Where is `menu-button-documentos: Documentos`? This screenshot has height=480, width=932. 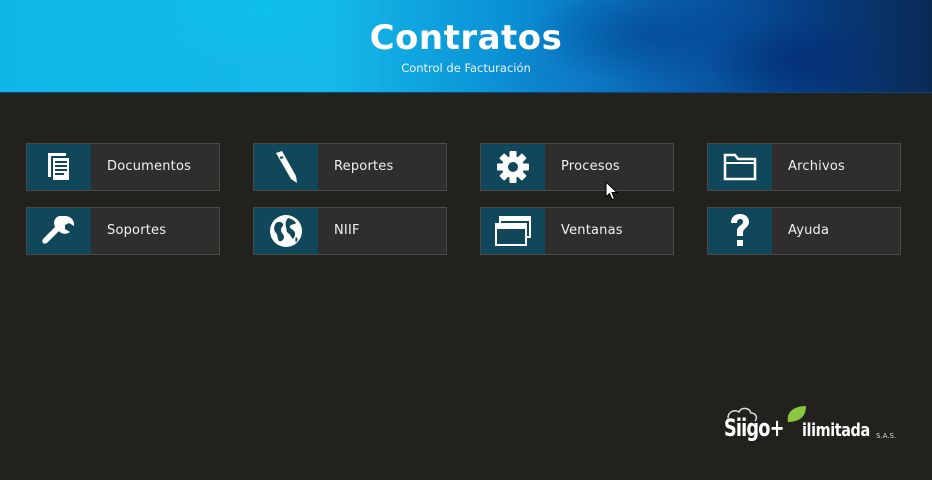
menu-button-documentos: Documentos is located at coordinates (123, 167).